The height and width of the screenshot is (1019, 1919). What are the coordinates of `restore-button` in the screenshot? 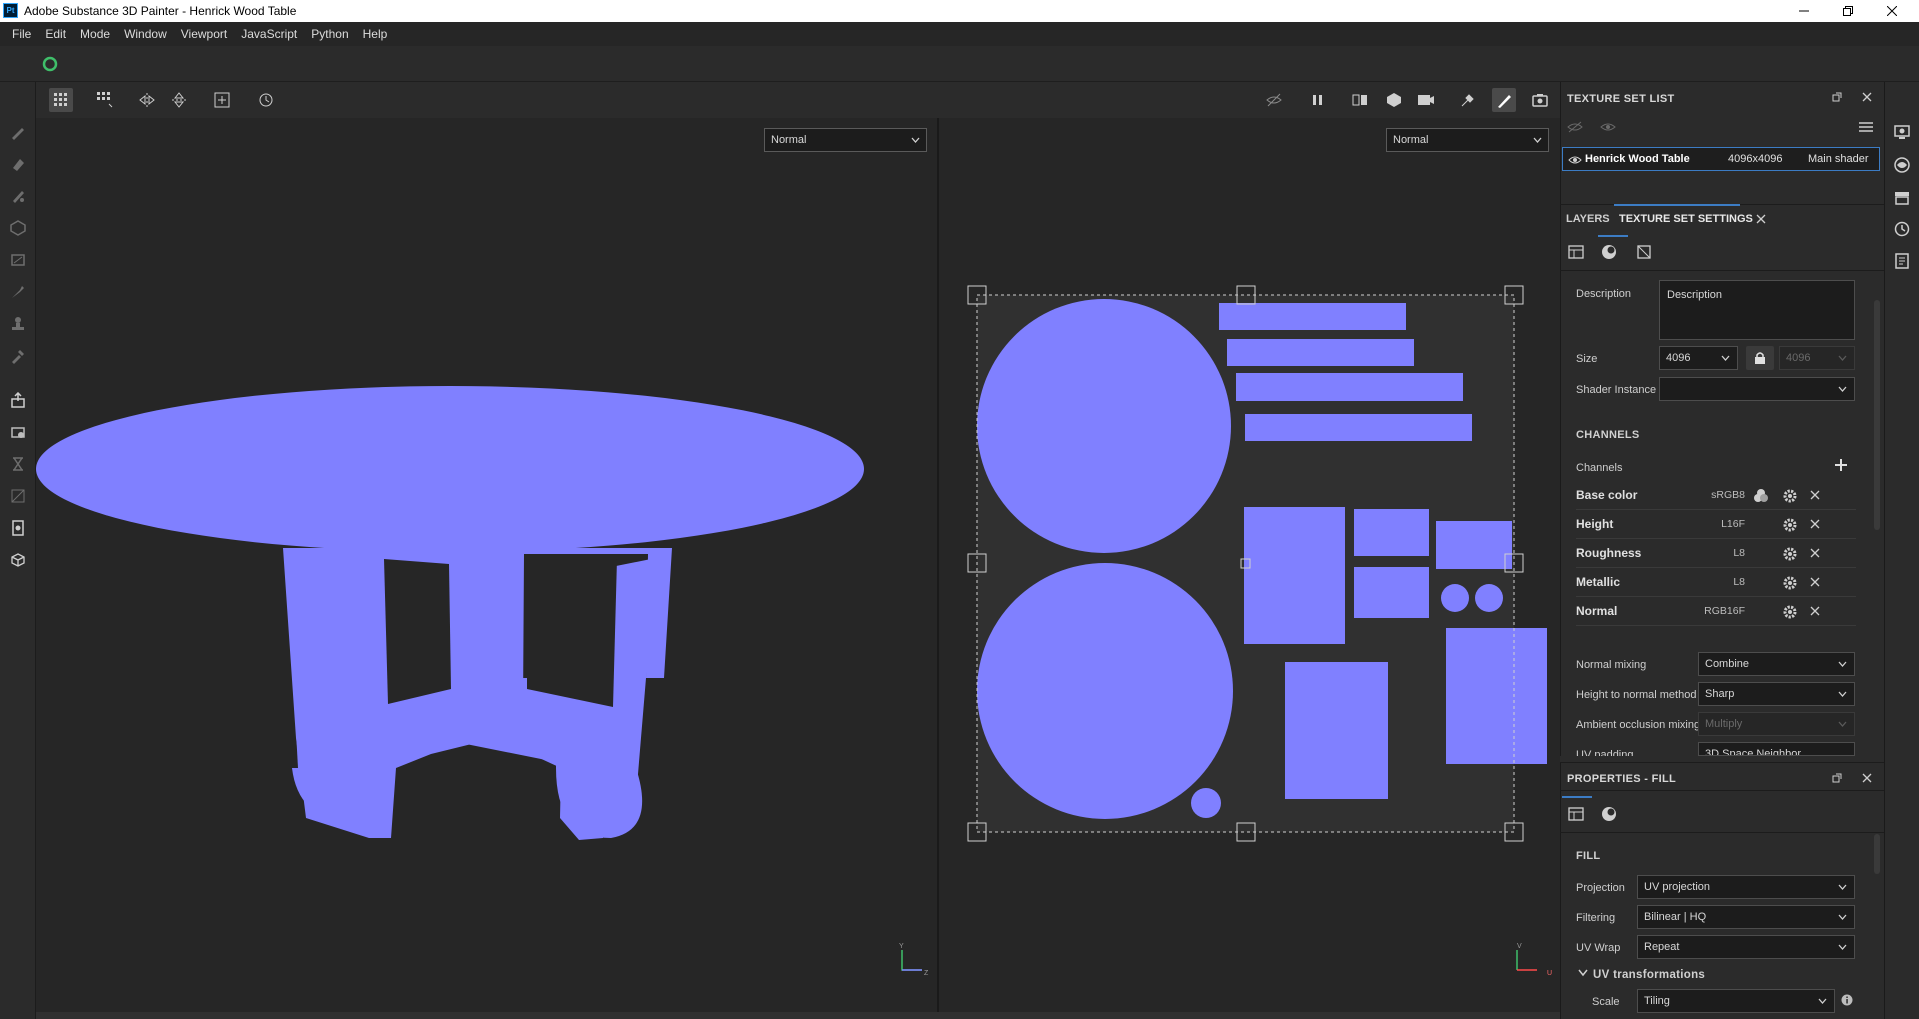 It's located at (1848, 11).